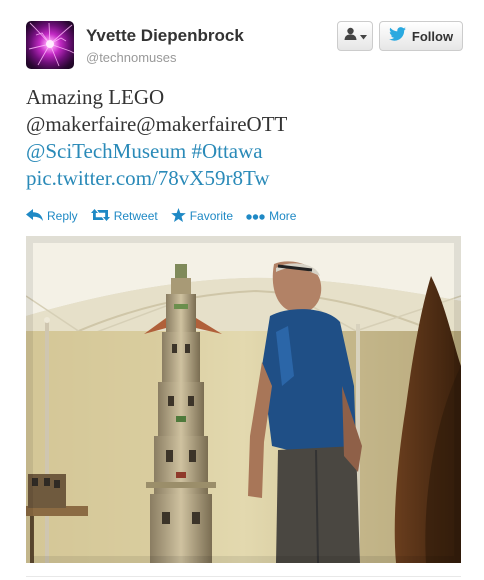  What do you see at coordinates (397, 36) in the screenshot?
I see `twitter-bird-icon` at bounding box center [397, 36].